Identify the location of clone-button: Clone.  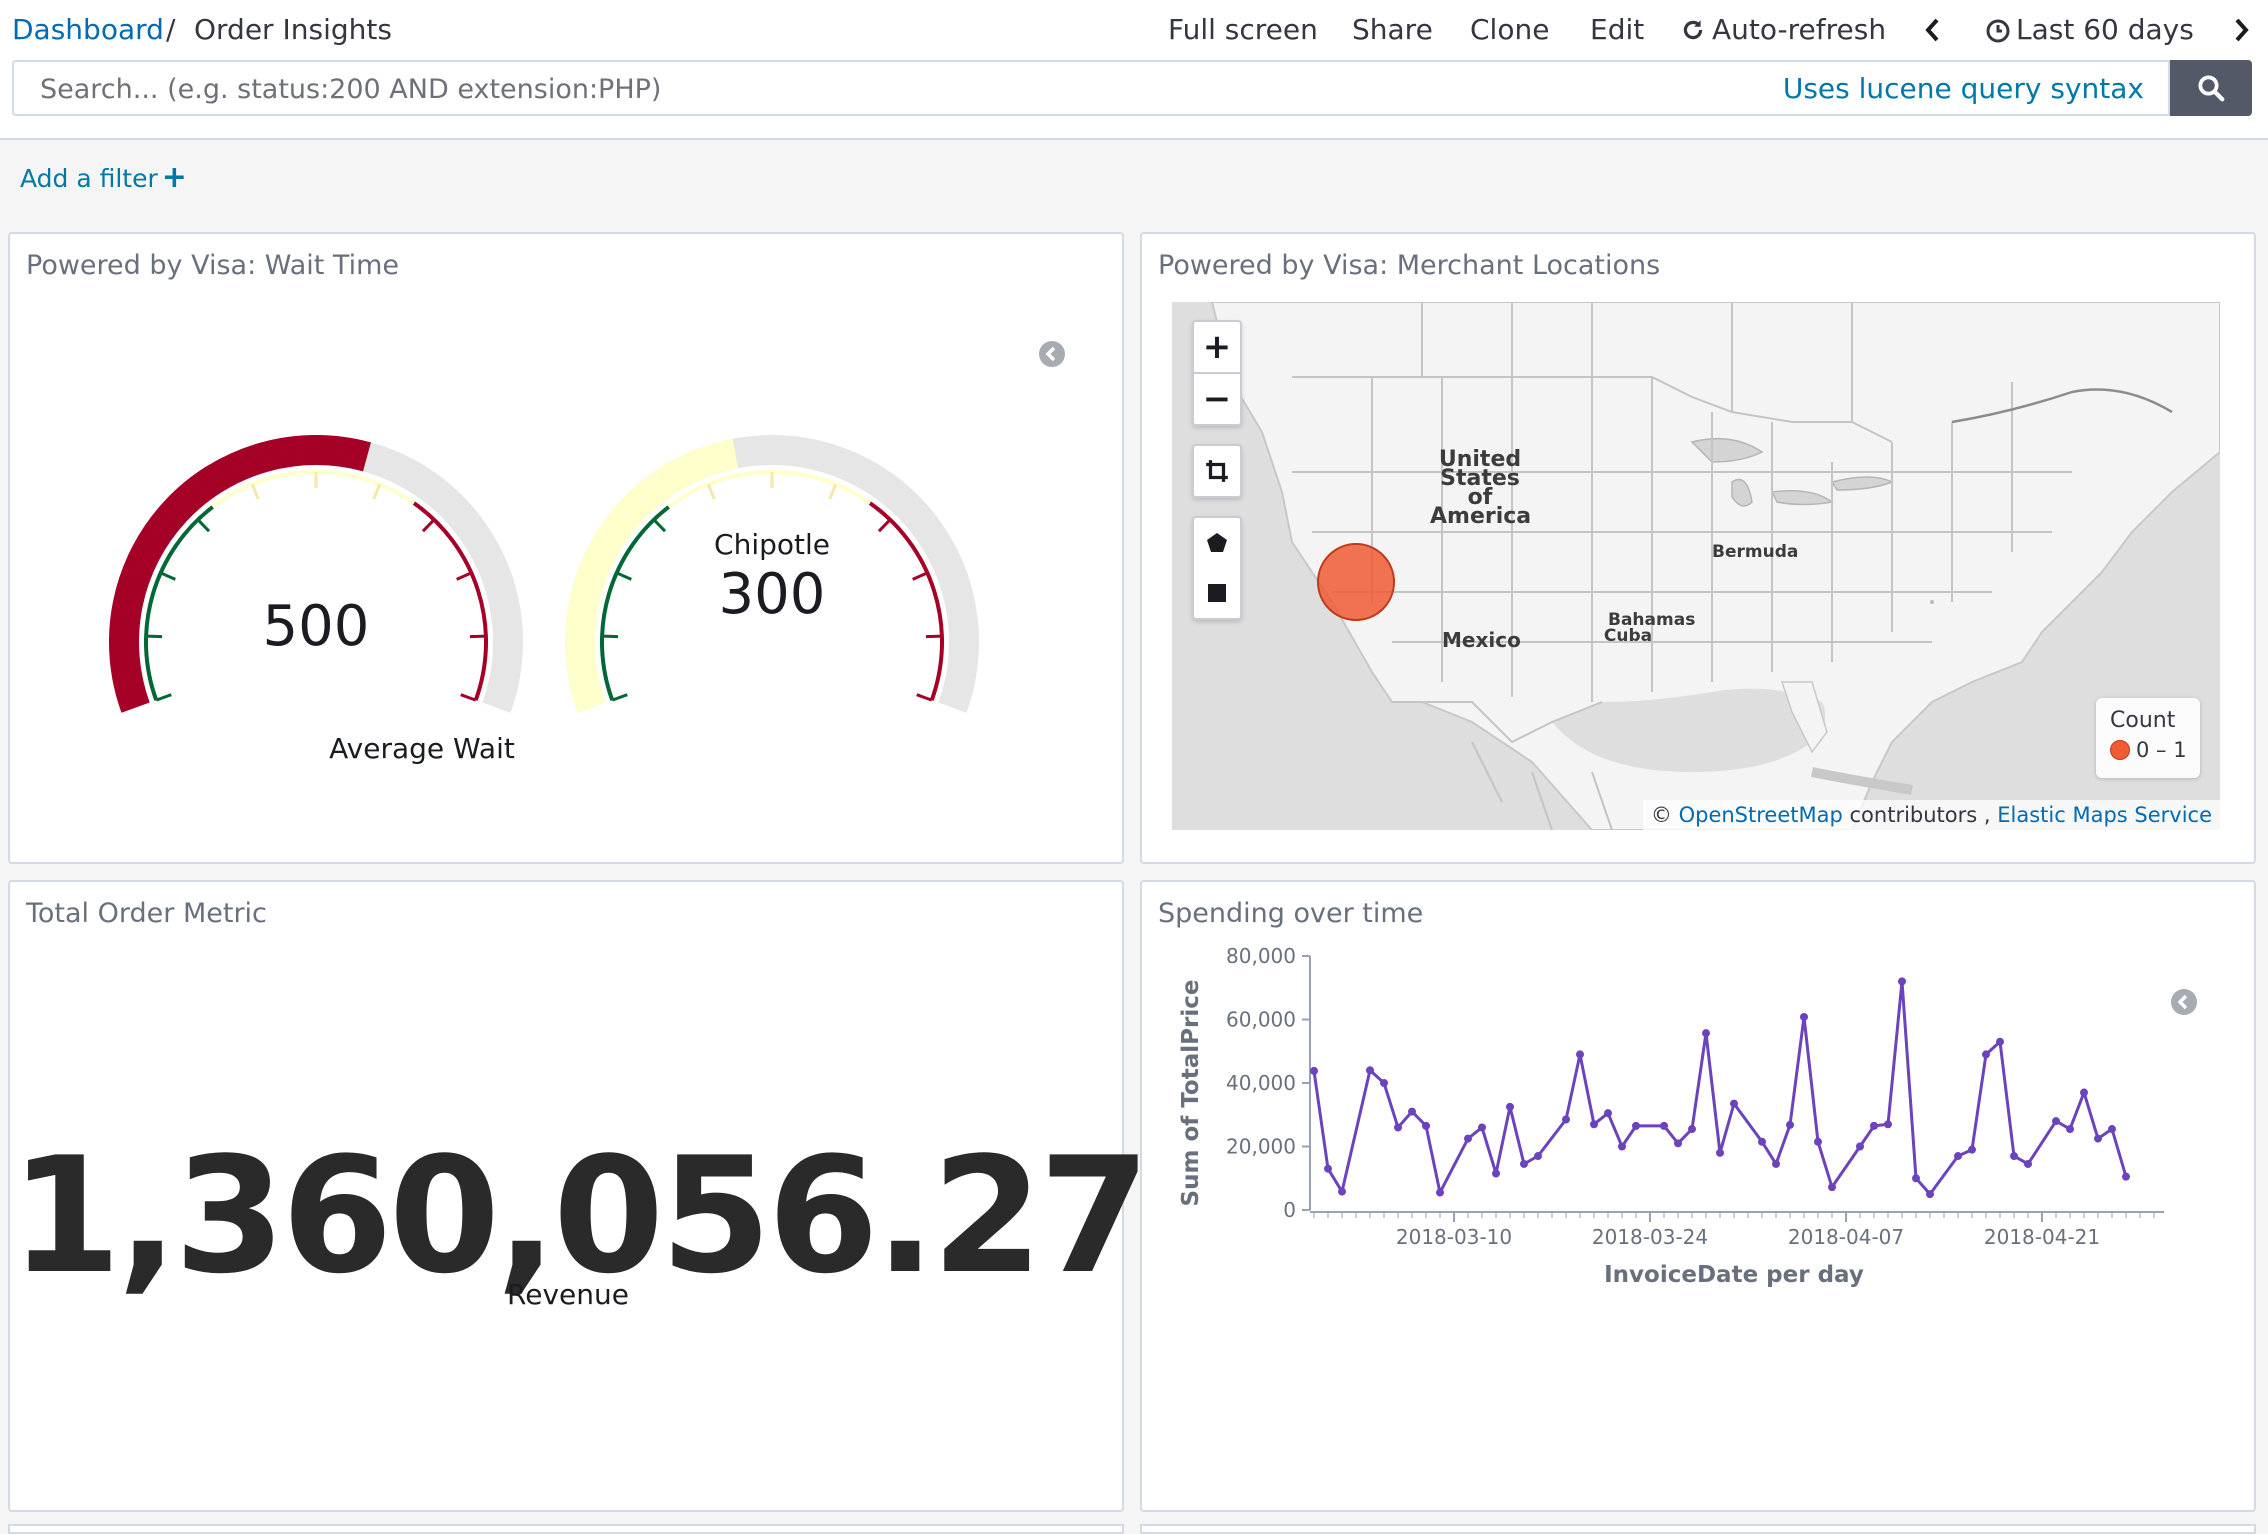
(1509, 29).